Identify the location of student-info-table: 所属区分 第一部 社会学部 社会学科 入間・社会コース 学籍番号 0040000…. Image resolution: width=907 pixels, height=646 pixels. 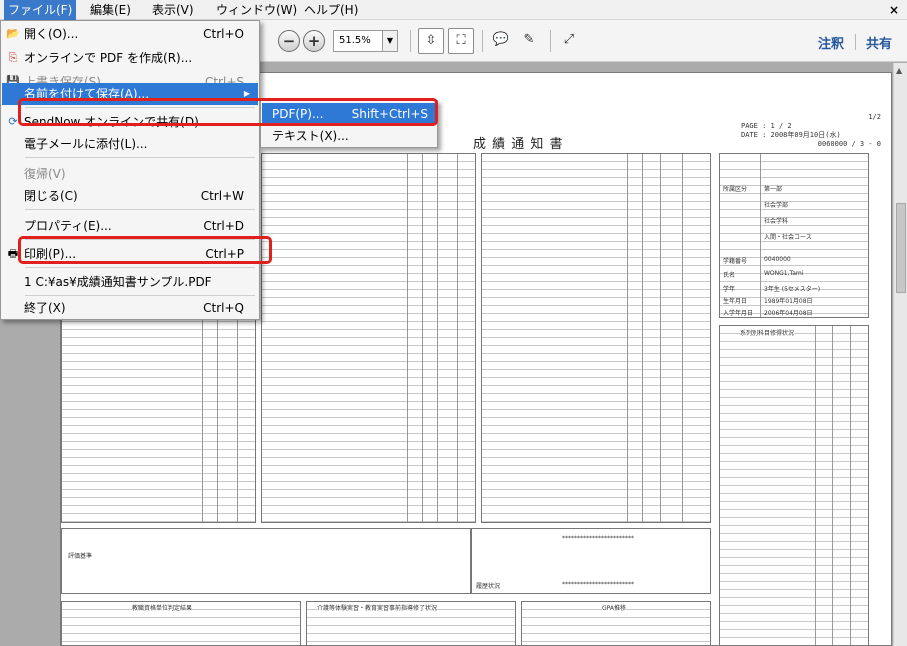
(794, 235).